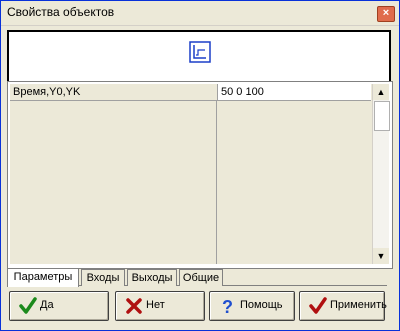 Image resolution: width=400 pixels, height=331 pixels. I want to click on apply-button: Применить, so click(343, 306).